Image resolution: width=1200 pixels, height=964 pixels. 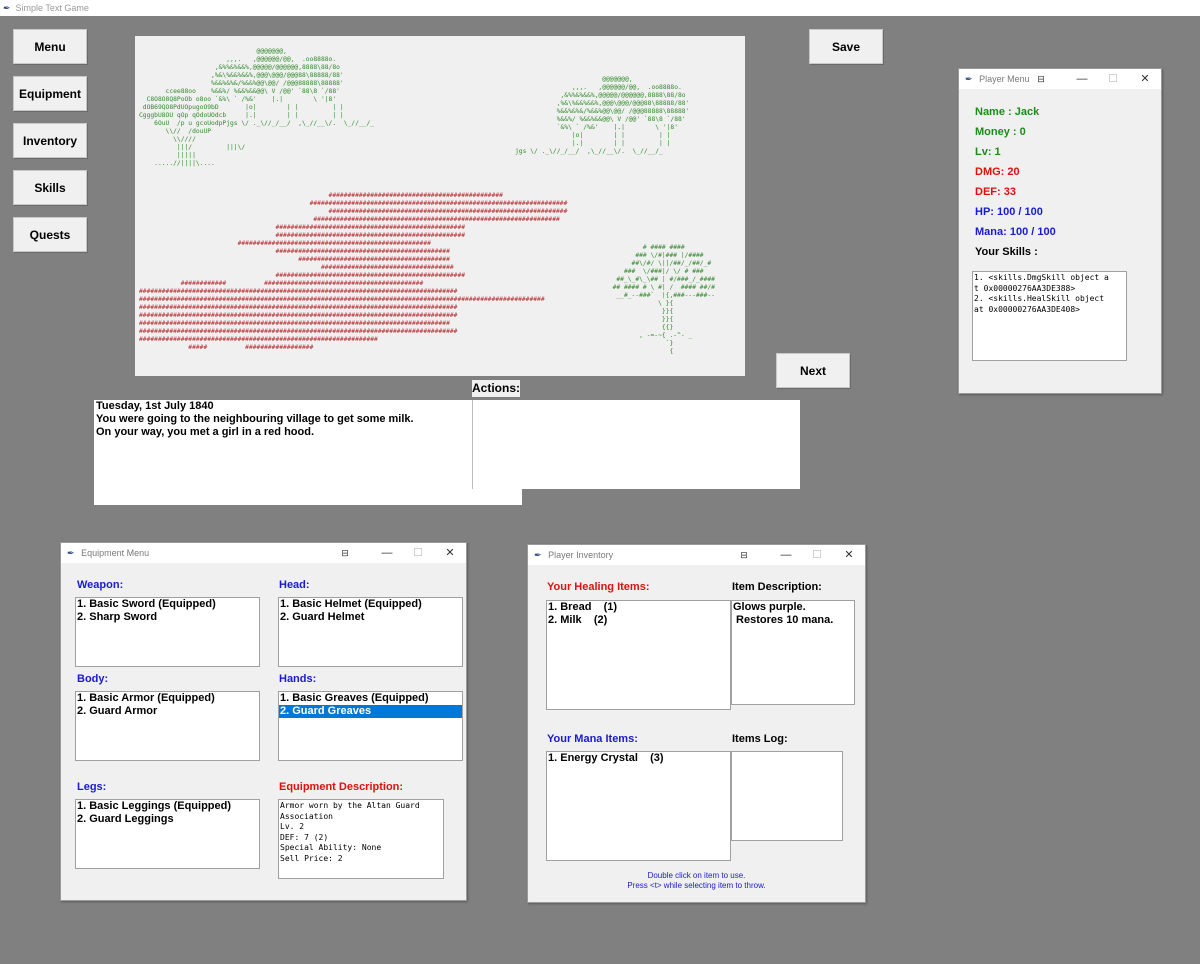 I want to click on player-def: DEF: 33, so click(x=995, y=192).